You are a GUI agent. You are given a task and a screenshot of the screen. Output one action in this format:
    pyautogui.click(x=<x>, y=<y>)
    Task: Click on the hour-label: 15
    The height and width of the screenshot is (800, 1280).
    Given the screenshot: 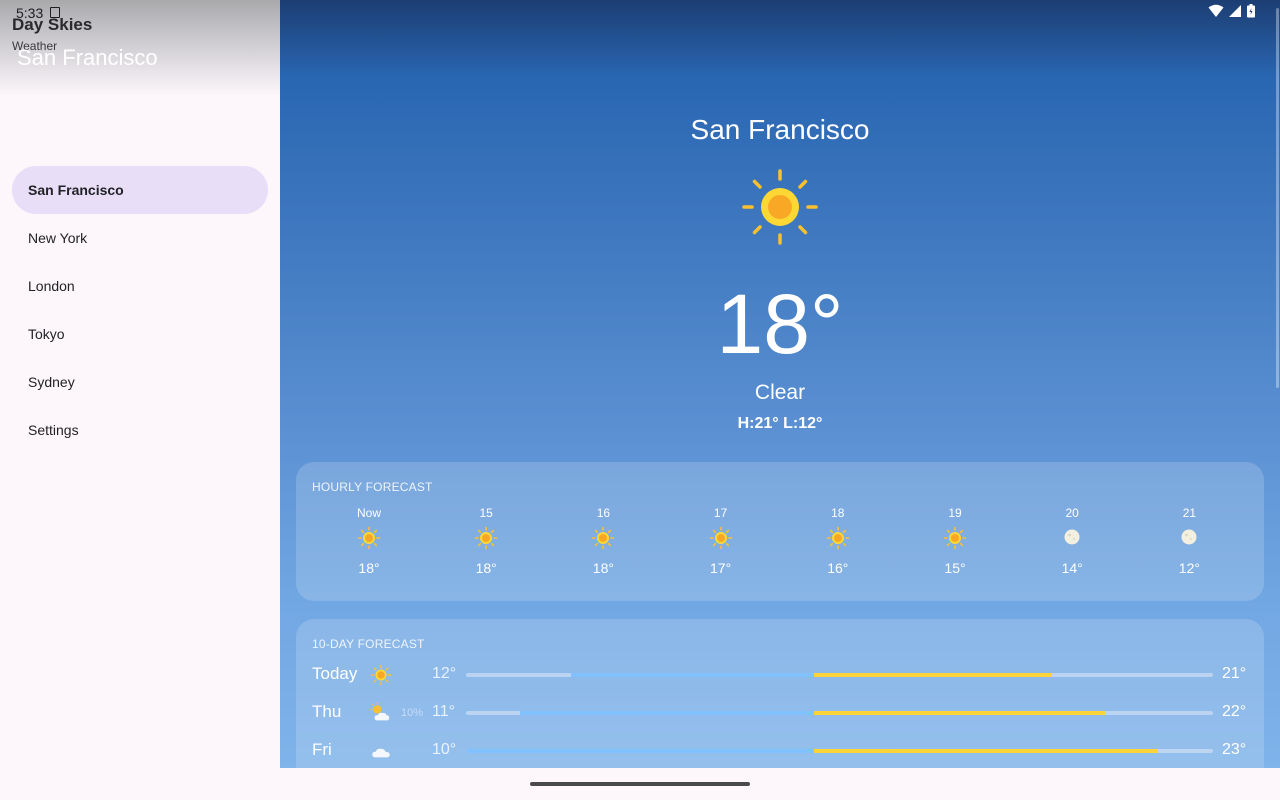 What is the action you would take?
    pyautogui.click(x=486, y=513)
    